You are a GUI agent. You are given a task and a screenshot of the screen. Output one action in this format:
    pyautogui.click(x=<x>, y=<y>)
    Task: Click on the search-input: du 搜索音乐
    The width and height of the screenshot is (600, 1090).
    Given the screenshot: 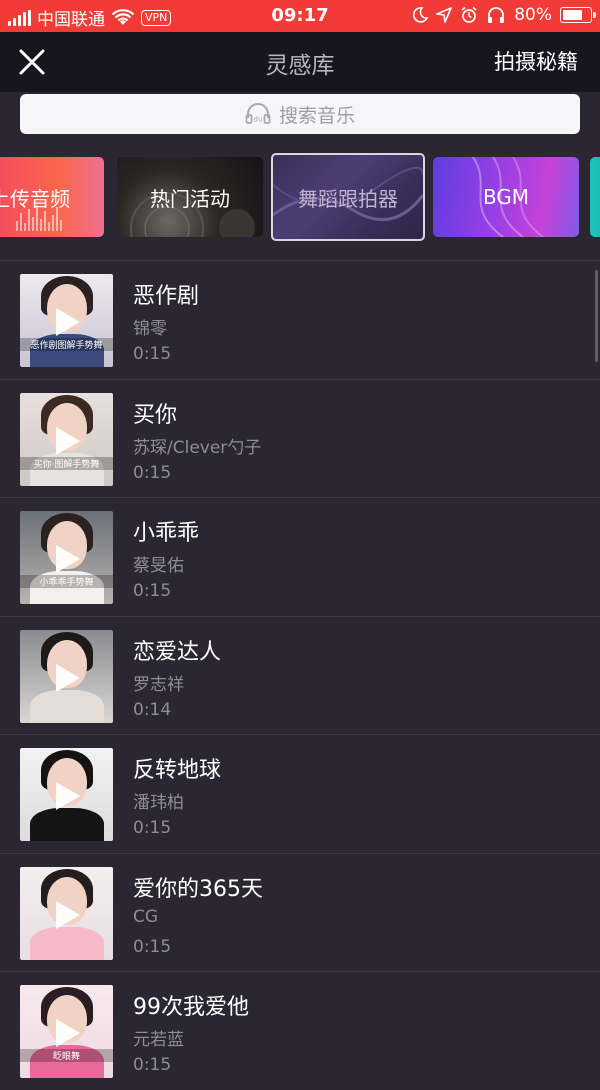 What is the action you would take?
    pyautogui.click(x=300, y=114)
    